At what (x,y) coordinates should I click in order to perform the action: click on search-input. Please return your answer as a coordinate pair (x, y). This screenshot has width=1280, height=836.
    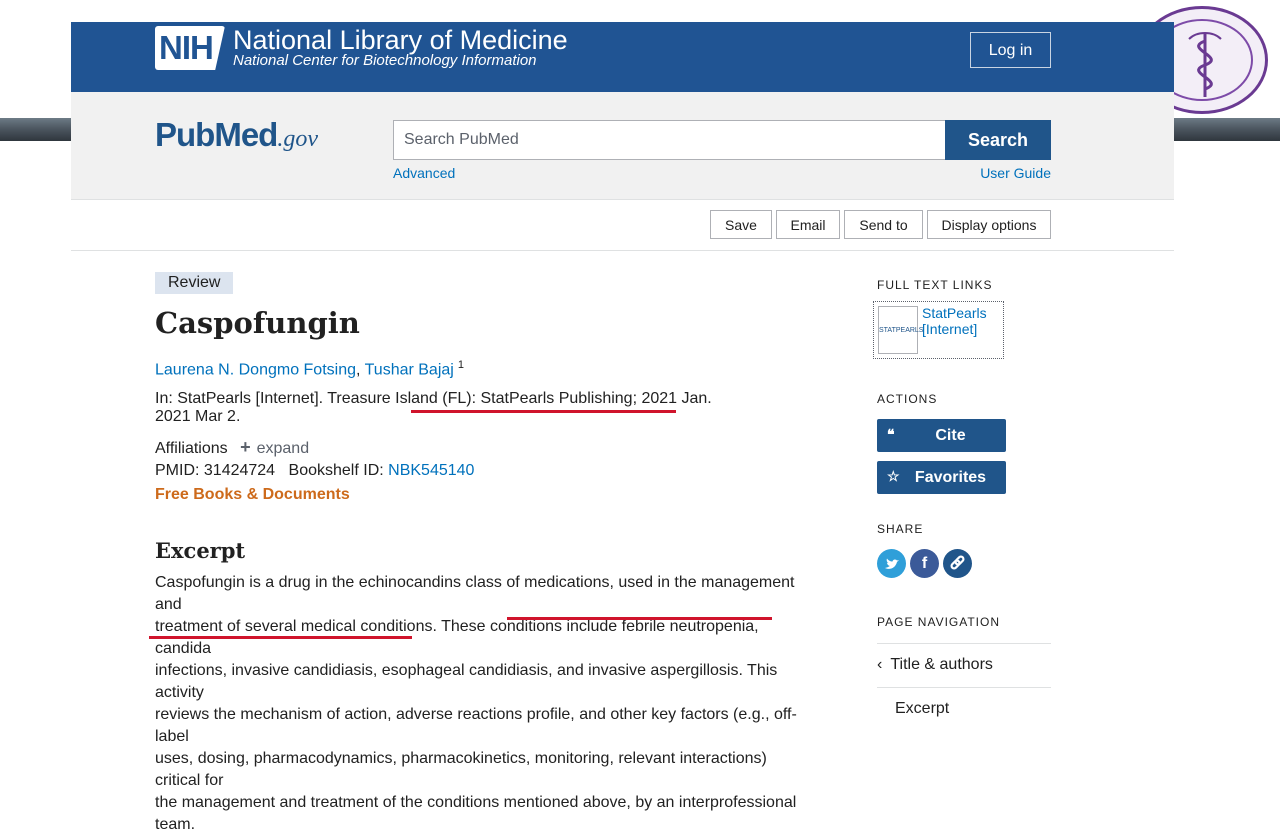
    Looking at the image, I should click on (669, 140).